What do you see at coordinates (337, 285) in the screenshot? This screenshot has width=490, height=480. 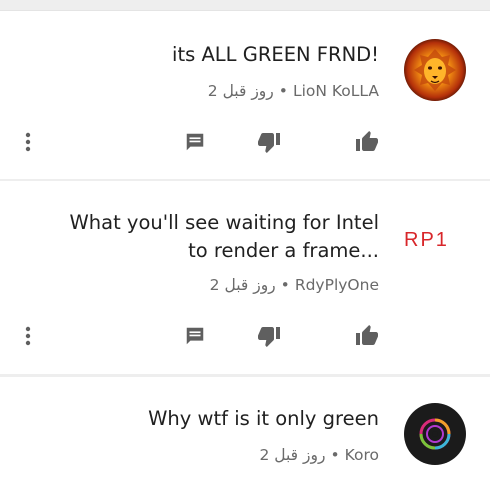 I see `comment-author: RdyPlyOne` at bounding box center [337, 285].